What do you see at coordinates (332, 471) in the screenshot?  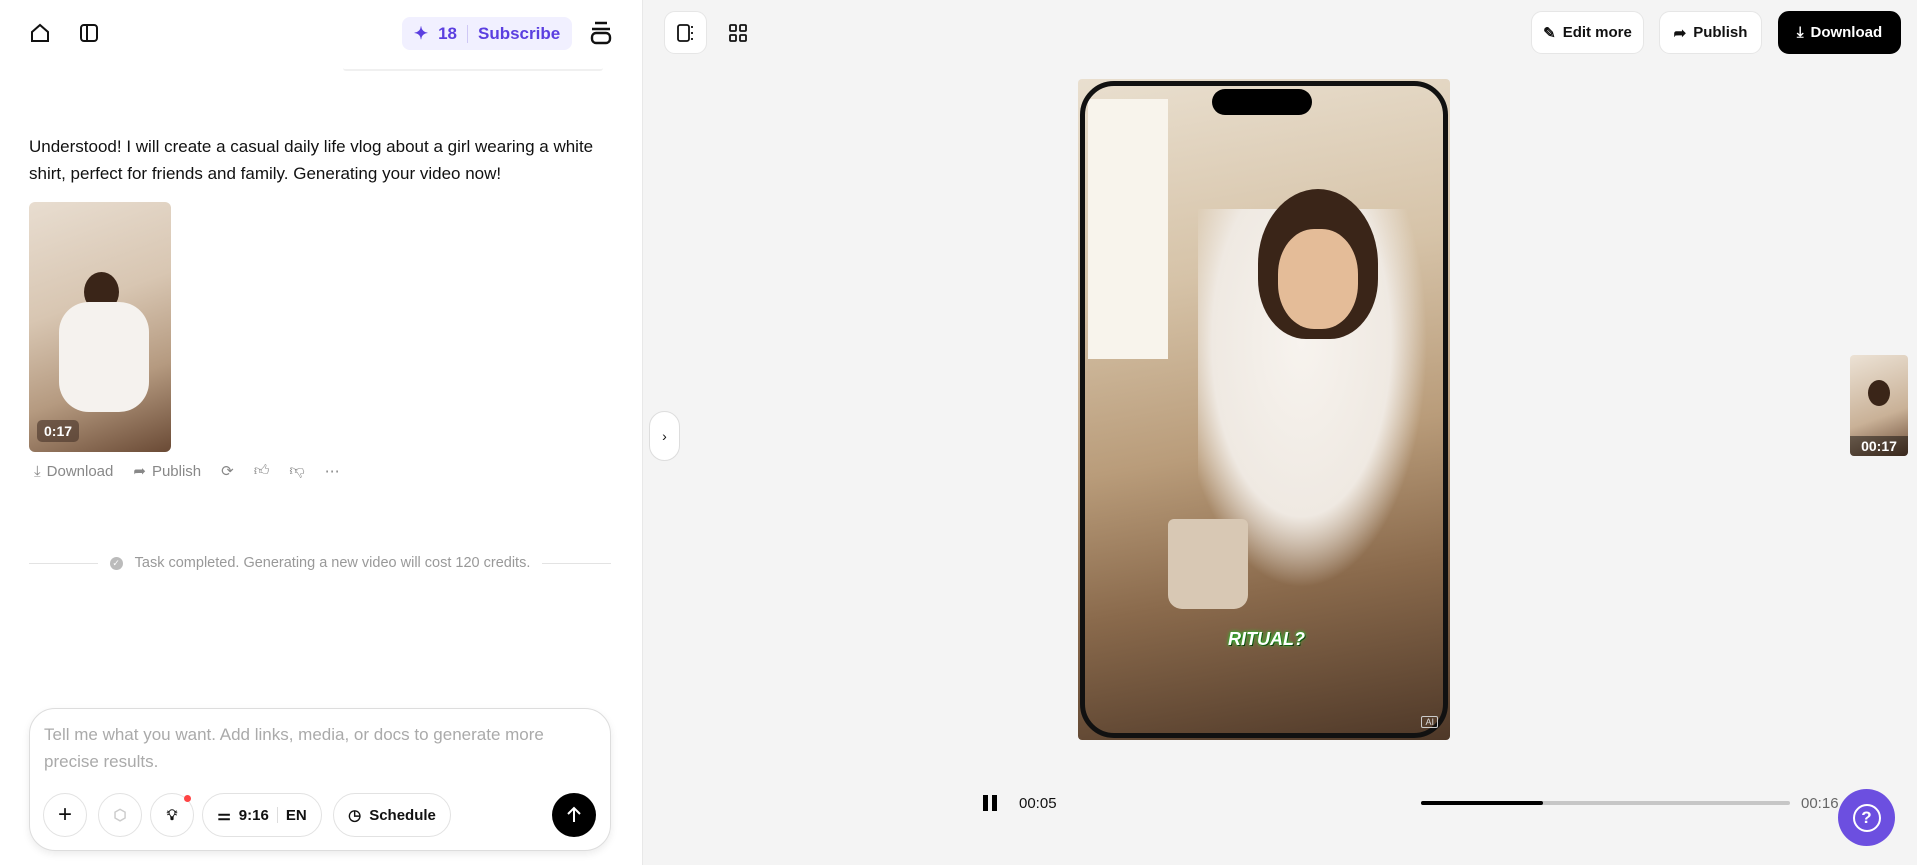 I see `more-icon: ⋯` at bounding box center [332, 471].